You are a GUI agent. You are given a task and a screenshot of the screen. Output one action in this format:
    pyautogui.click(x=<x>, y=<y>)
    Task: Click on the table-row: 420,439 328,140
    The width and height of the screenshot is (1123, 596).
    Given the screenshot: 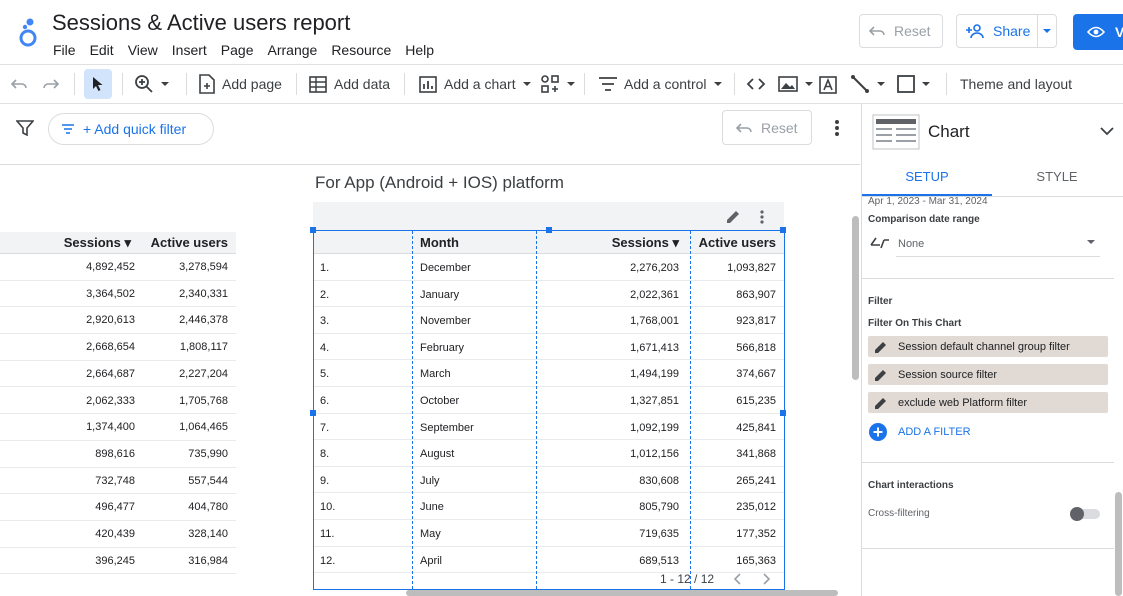 What is the action you would take?
    pyautogui.click(x=118, y=534)
    